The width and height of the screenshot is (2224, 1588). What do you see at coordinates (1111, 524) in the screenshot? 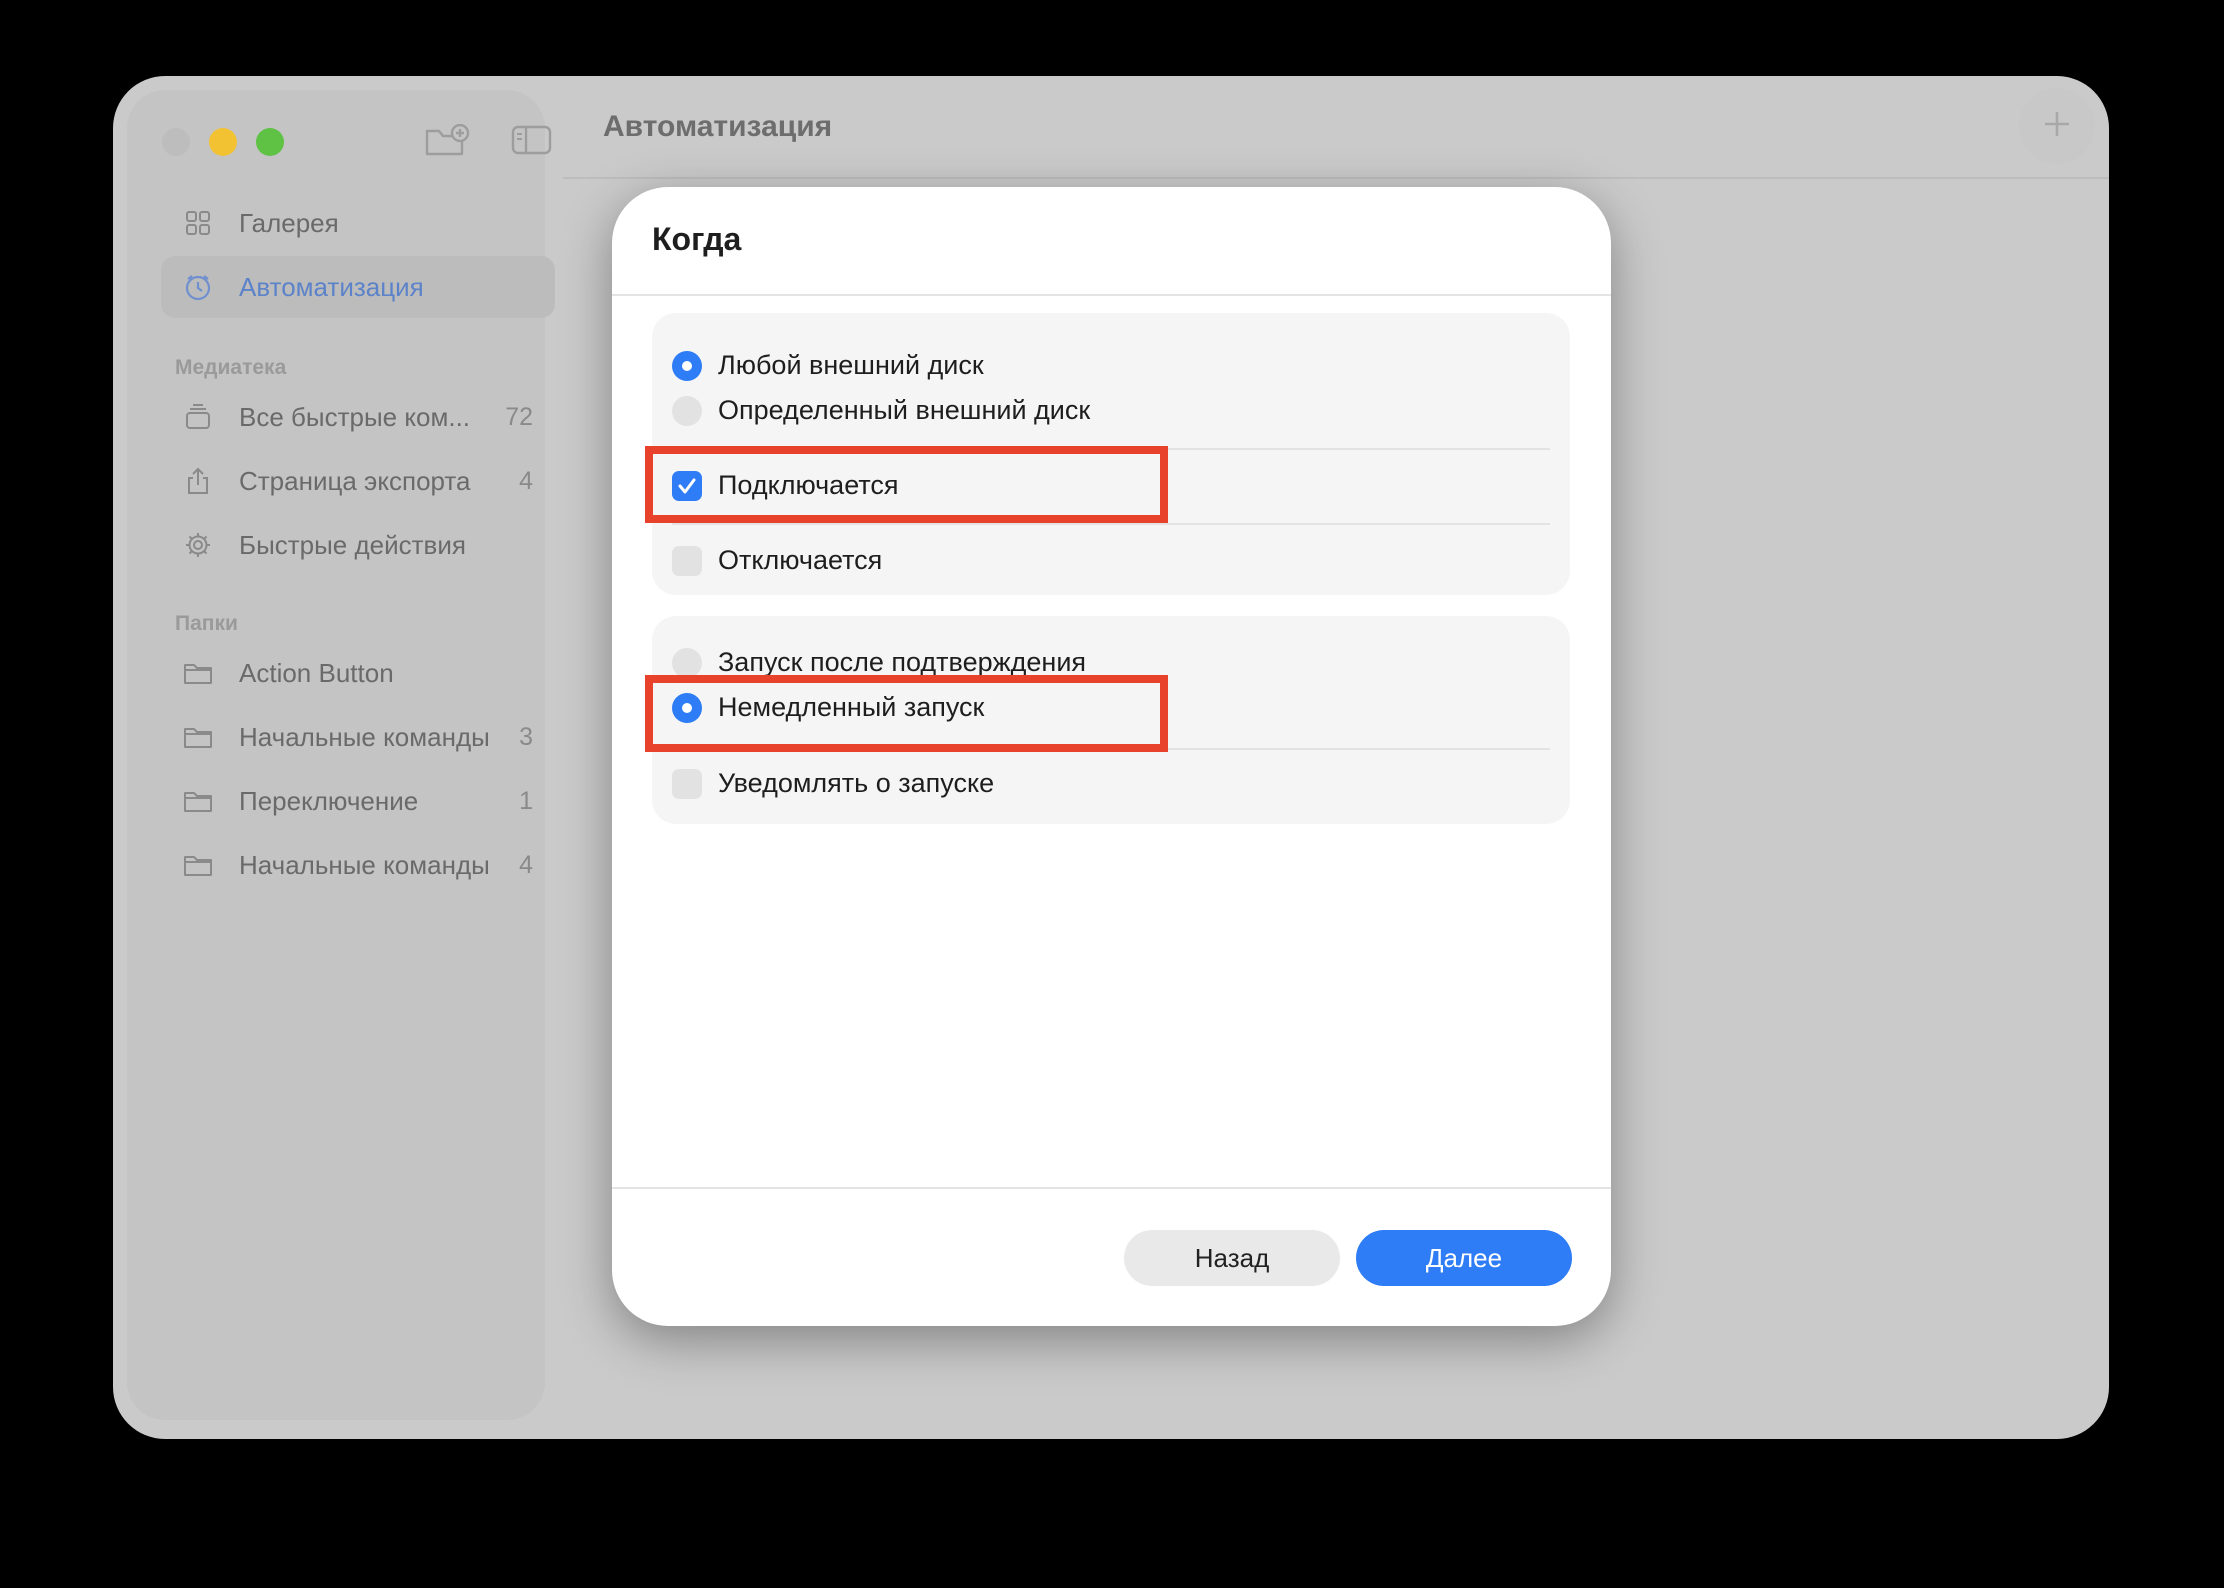
I see `row-divider` at bounding box center [1111, 524].